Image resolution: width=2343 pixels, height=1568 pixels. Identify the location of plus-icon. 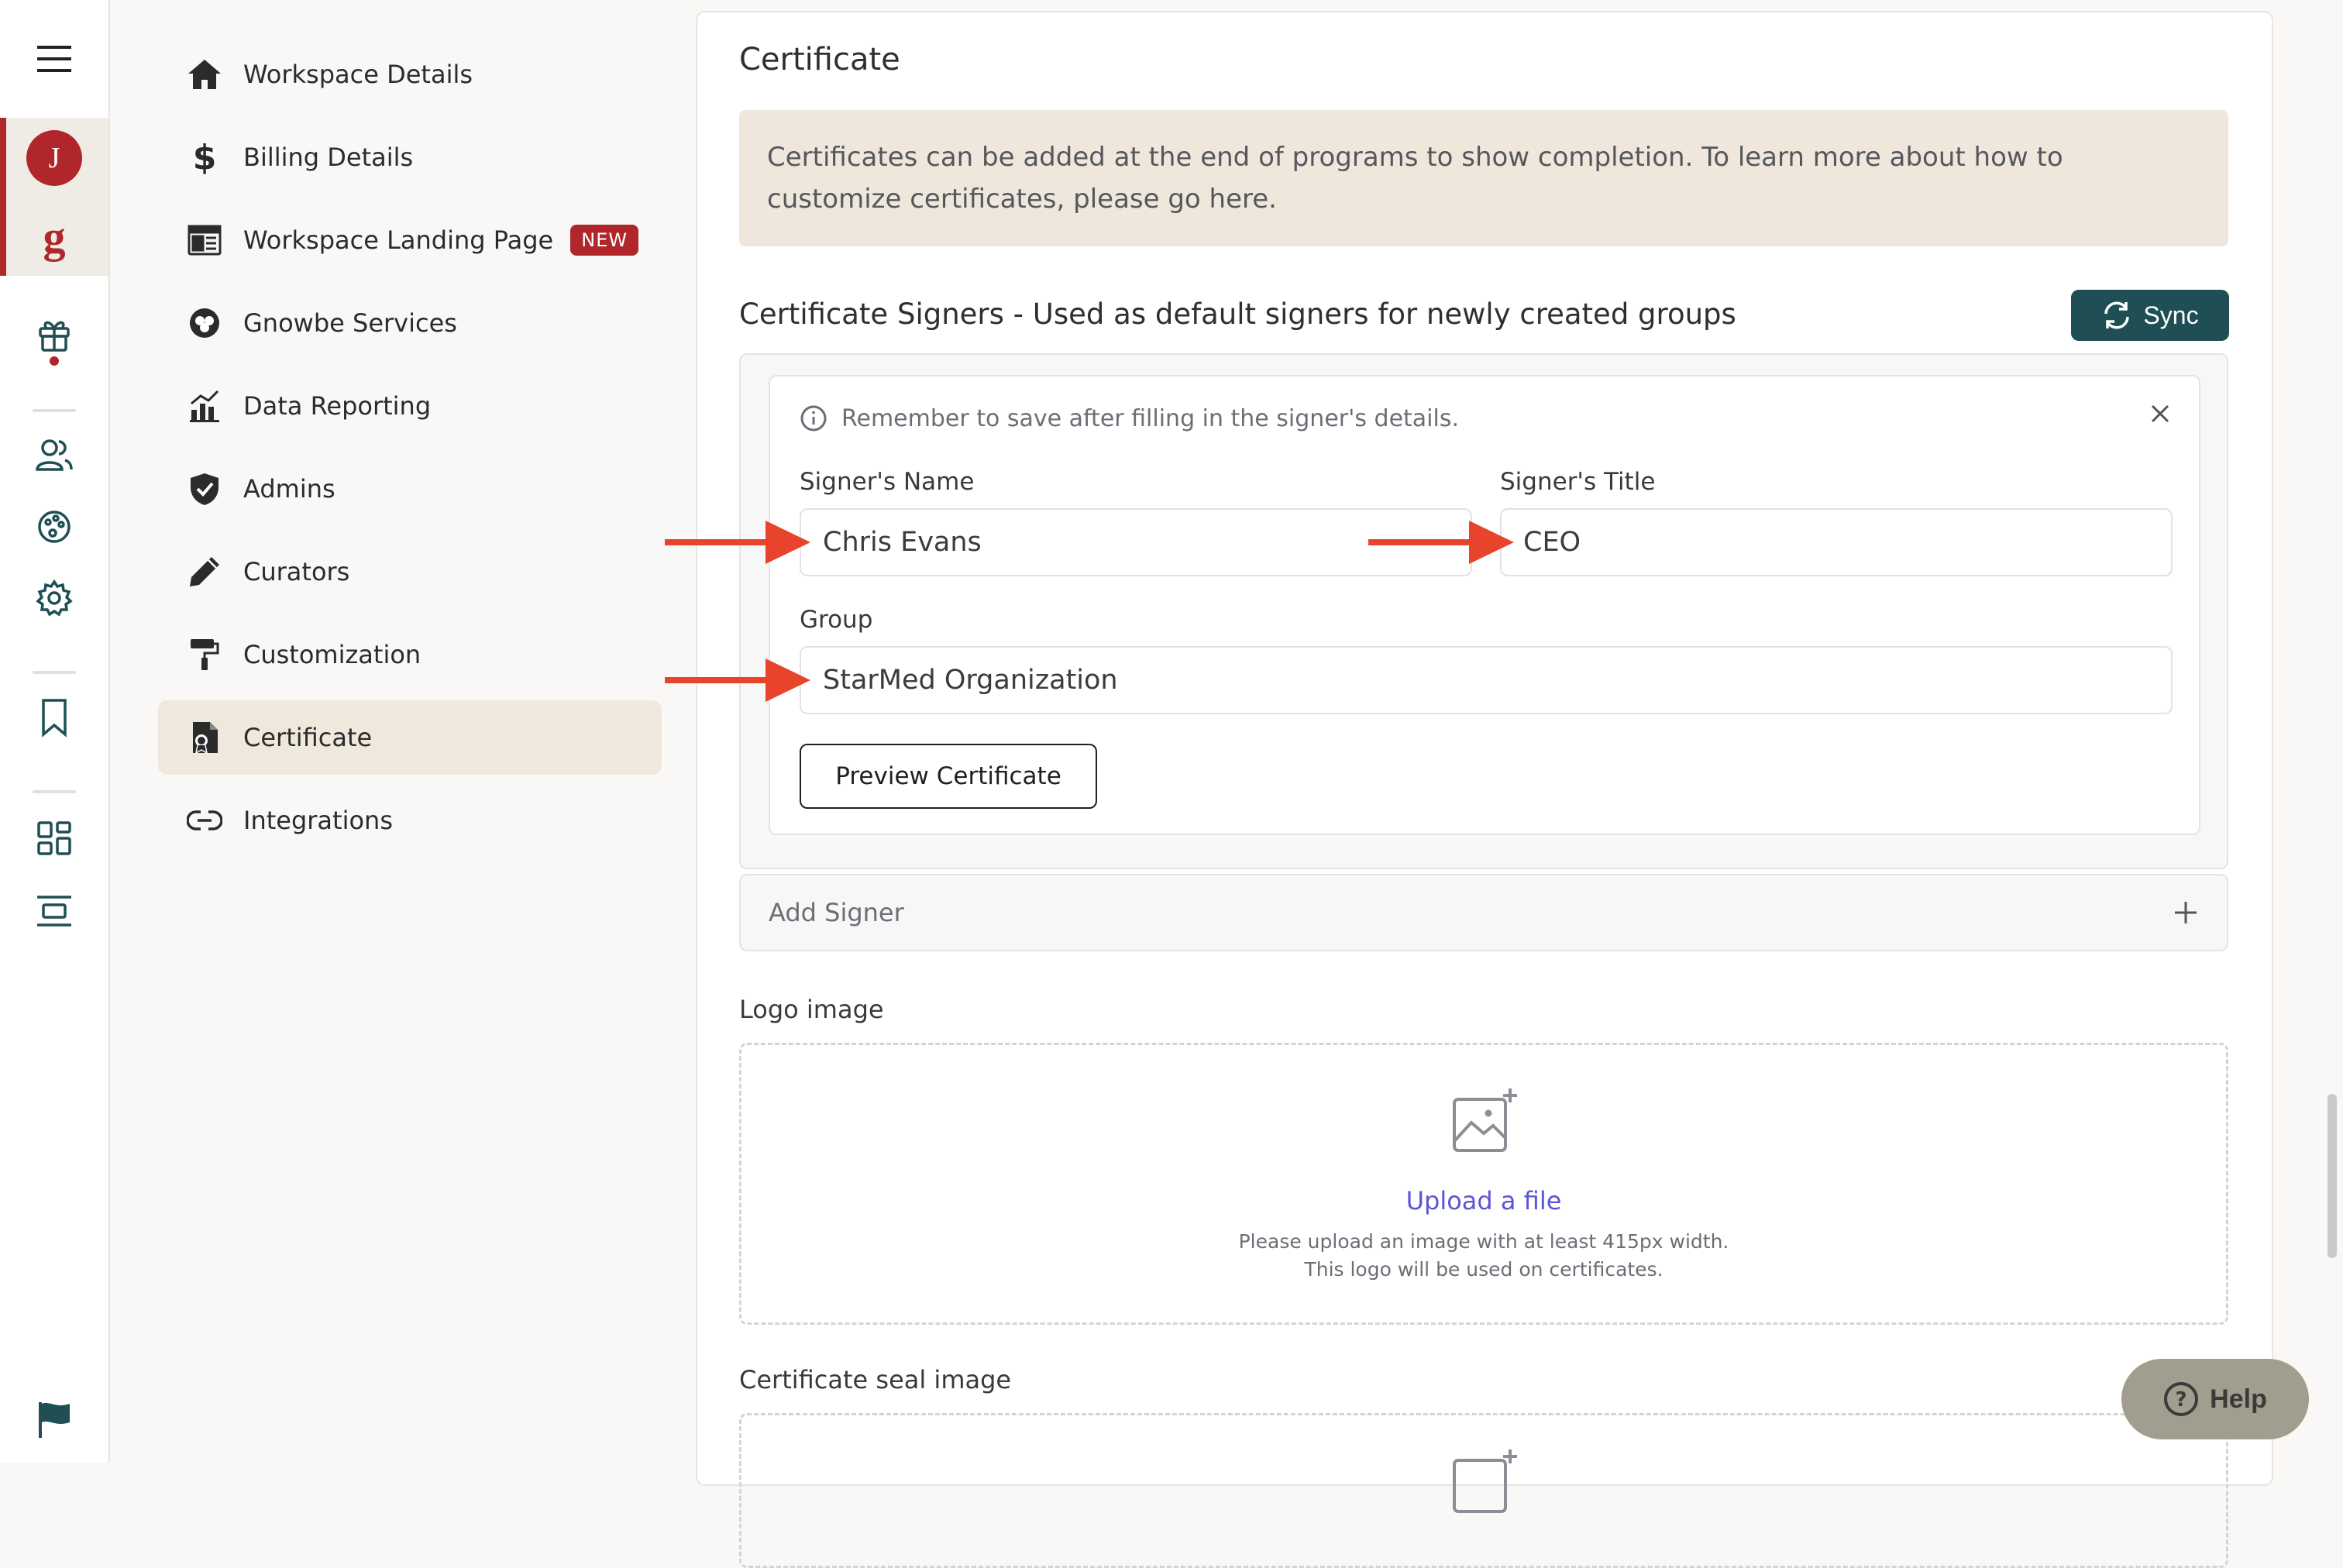
(2186, 912).